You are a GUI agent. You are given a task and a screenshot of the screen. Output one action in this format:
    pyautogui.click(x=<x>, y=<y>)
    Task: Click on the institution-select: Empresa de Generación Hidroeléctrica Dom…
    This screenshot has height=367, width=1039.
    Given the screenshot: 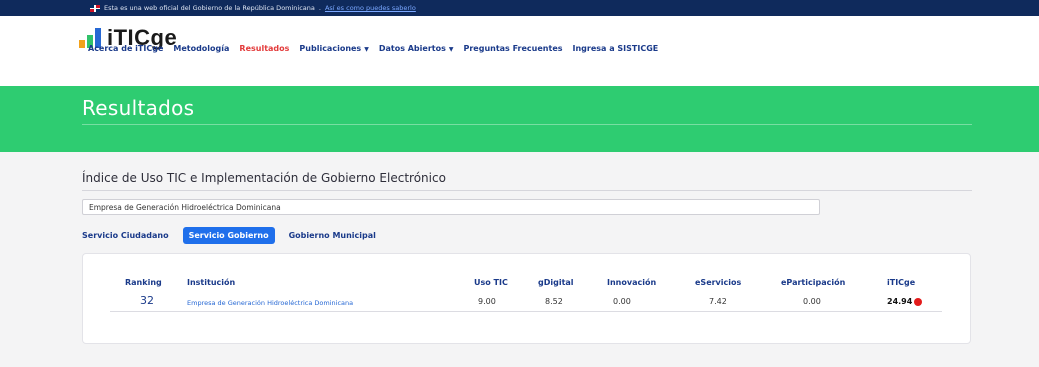 What is the action you would take?
    pyautogui.click(x=451, y=207)
    